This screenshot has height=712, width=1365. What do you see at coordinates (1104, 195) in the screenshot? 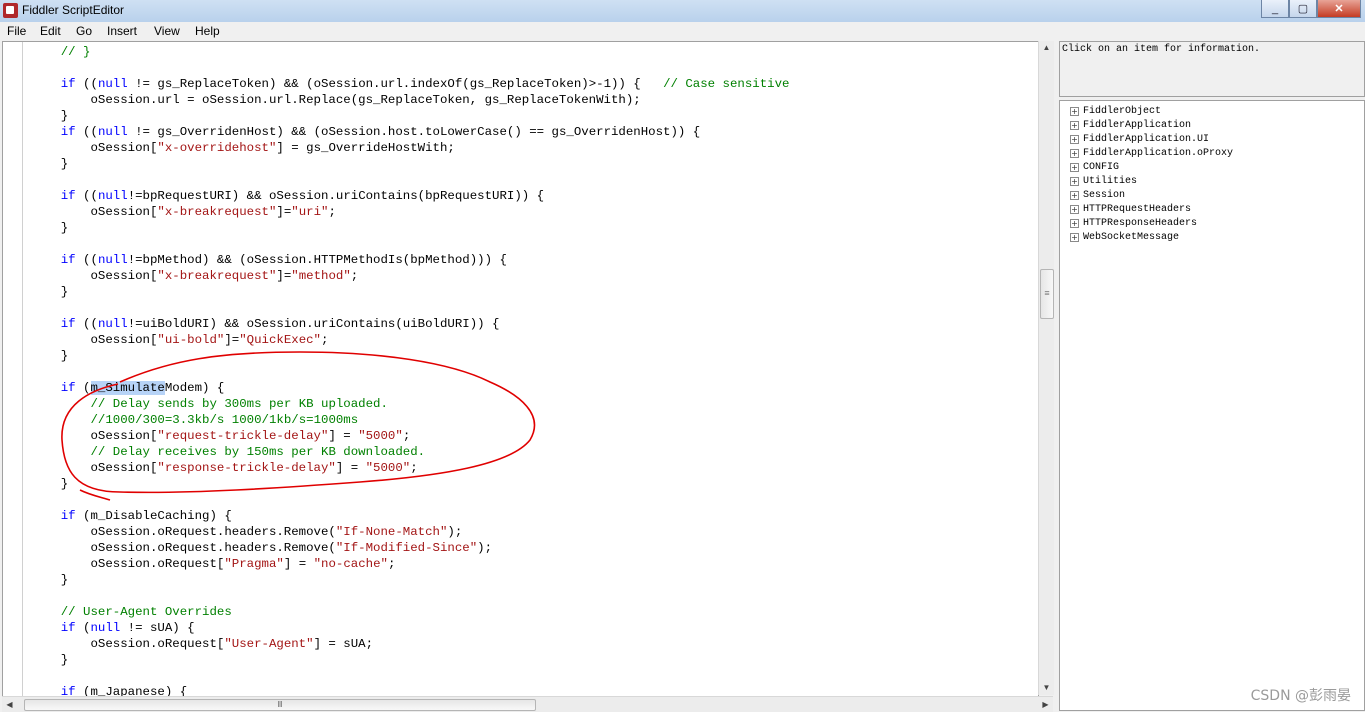
I see `tree-item-label: Session` at bounding box center [1104, 195].